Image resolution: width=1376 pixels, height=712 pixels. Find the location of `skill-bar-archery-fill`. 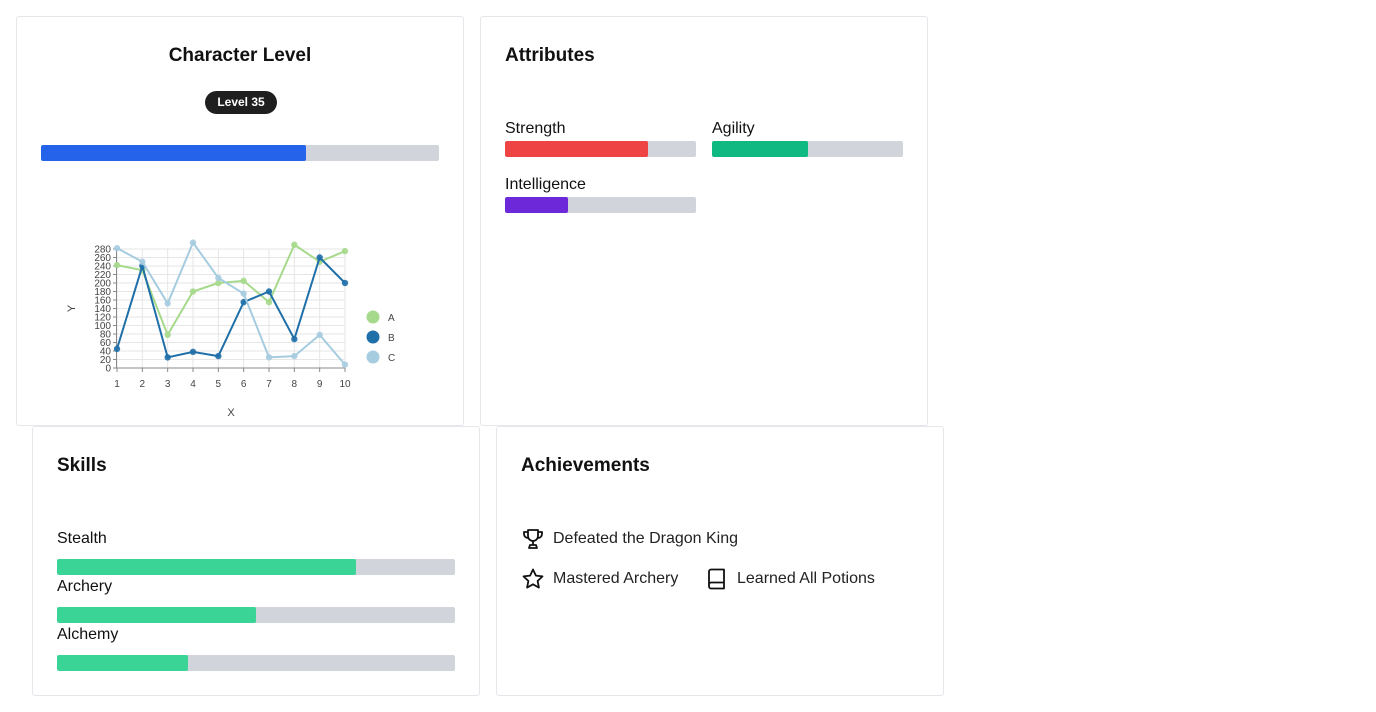

skill-bar-archery-fill is located at coordinates (156, 615).